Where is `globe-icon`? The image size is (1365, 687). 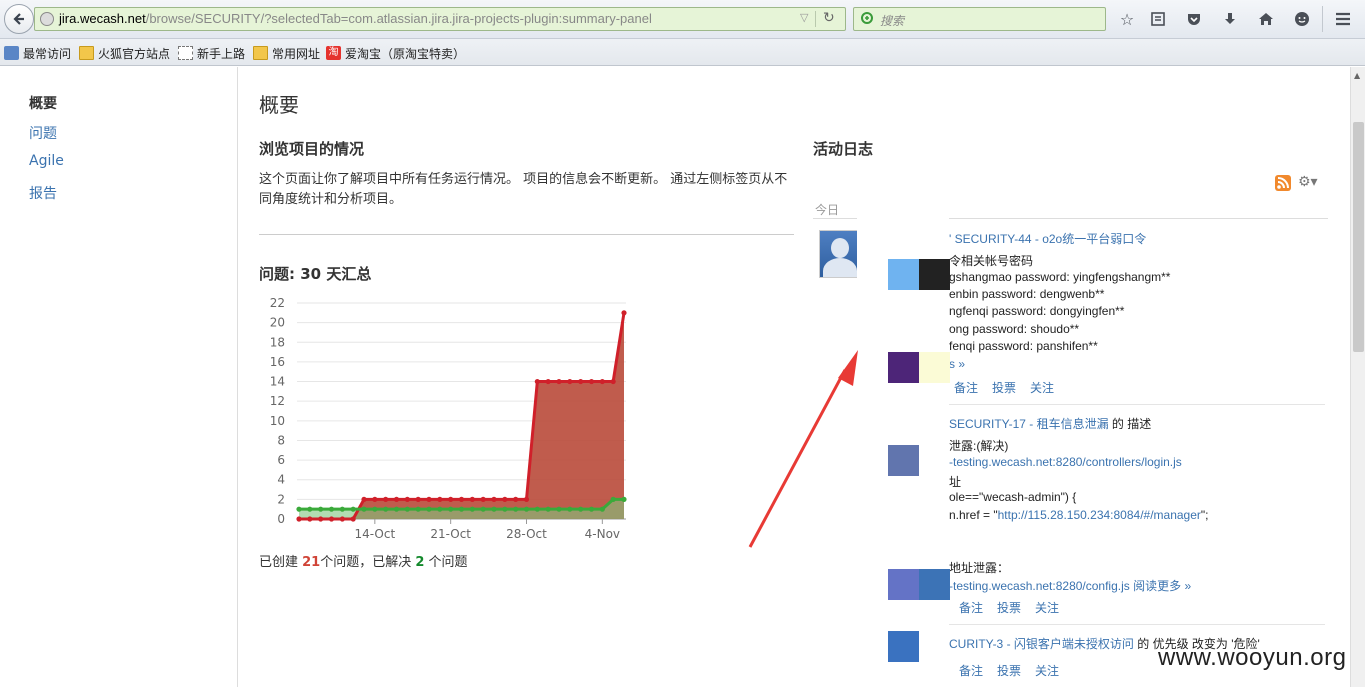 globe-icon is located at coordinates (47, 19).